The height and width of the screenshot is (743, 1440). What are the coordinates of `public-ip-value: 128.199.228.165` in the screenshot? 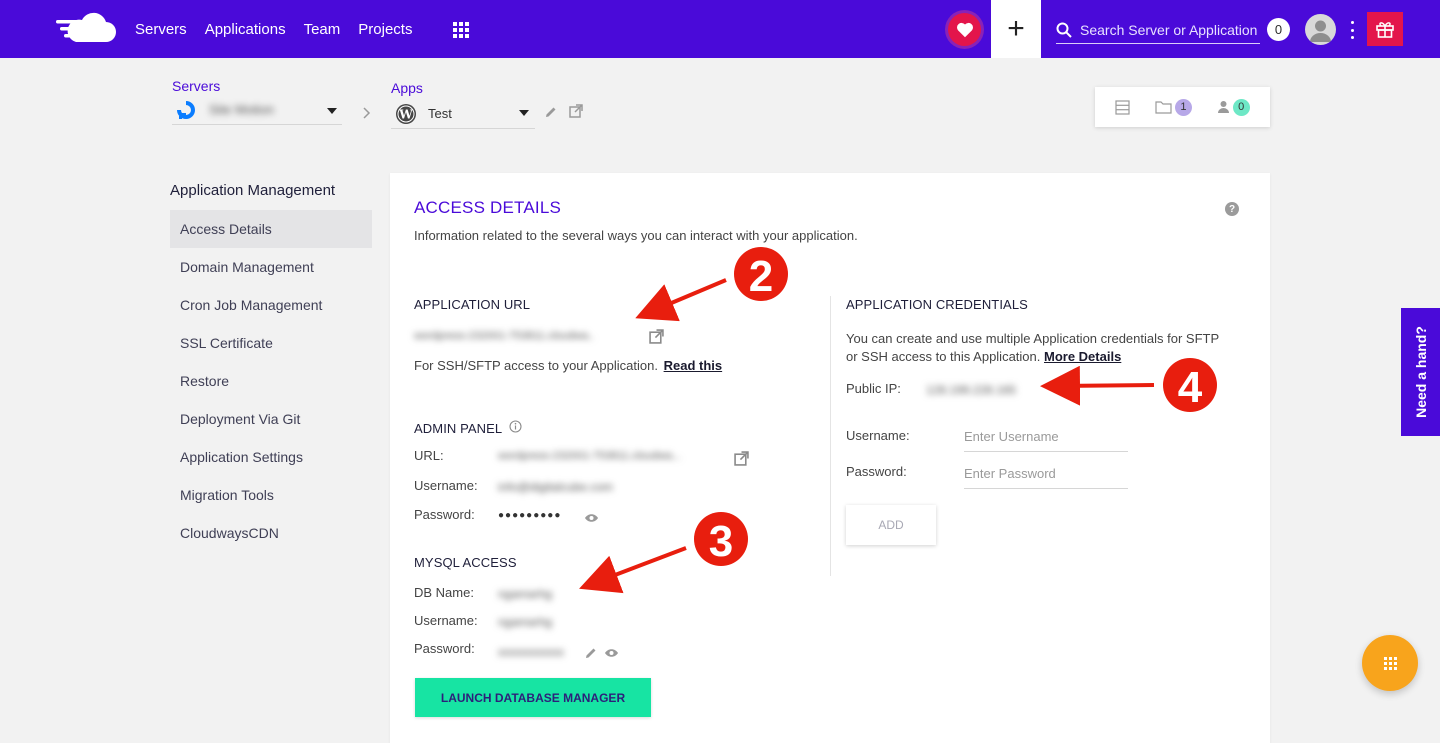 It's located at (971, 390).